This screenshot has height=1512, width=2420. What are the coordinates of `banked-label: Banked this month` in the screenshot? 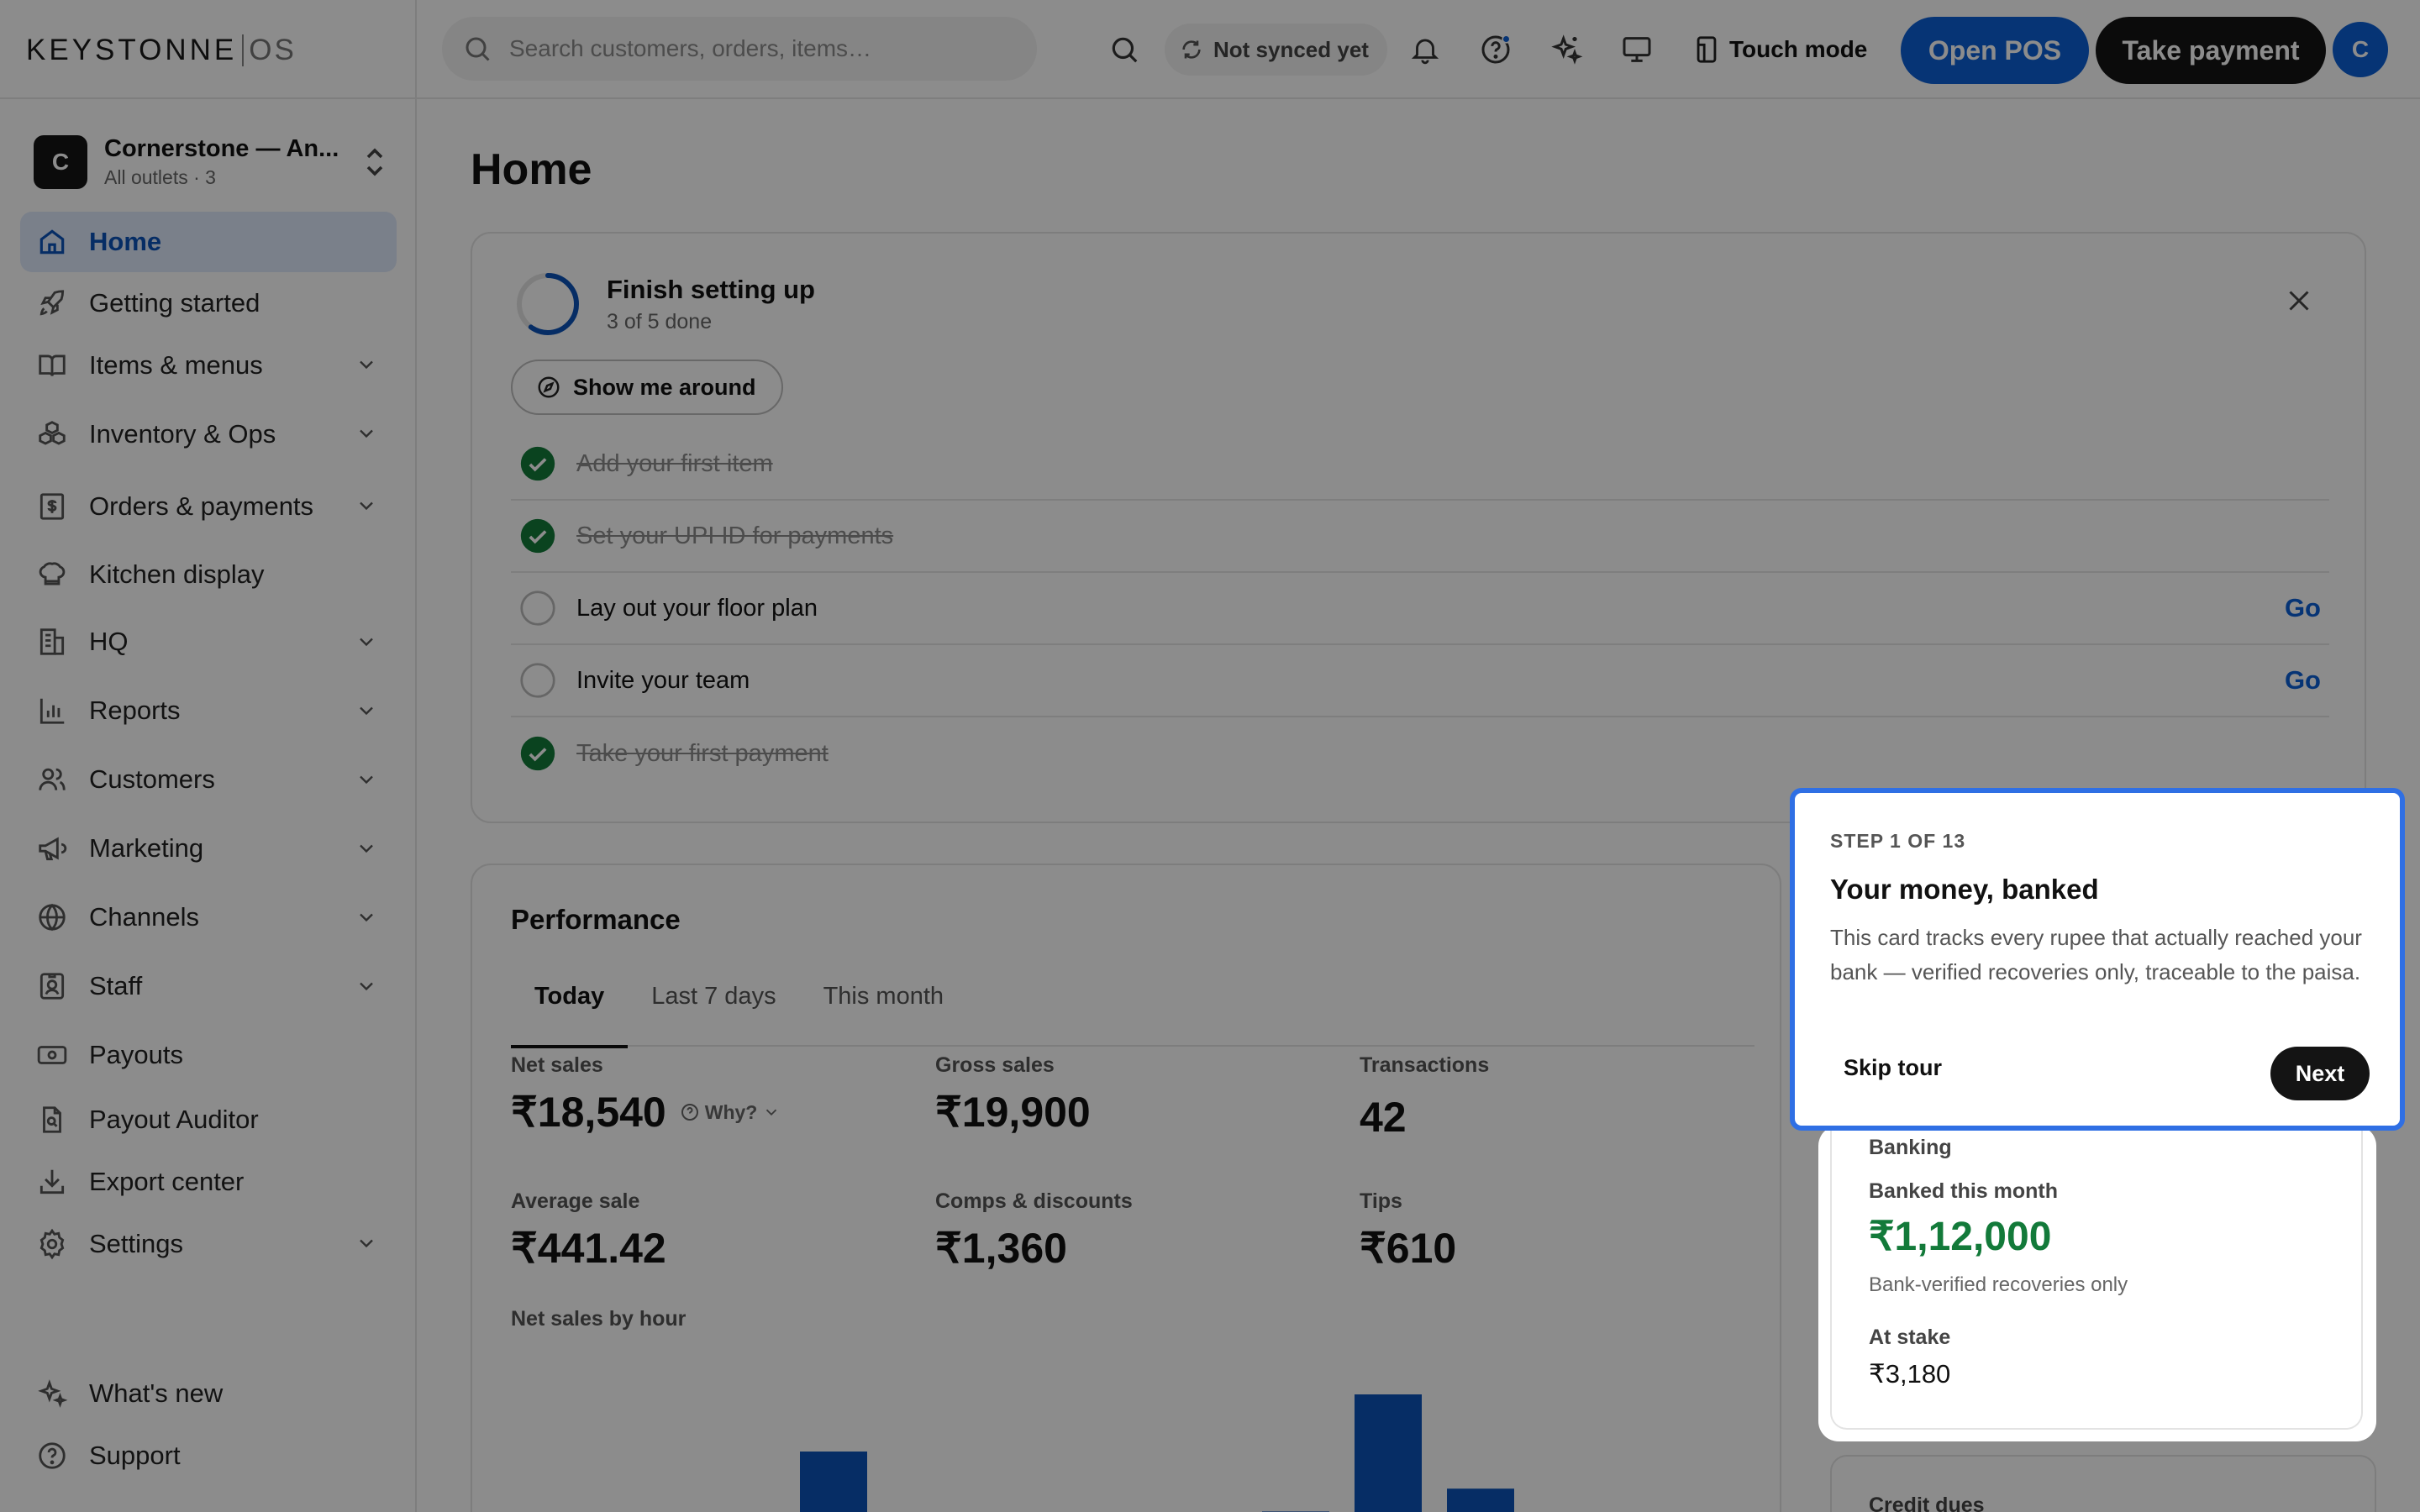 It's located at (1964, 1191).